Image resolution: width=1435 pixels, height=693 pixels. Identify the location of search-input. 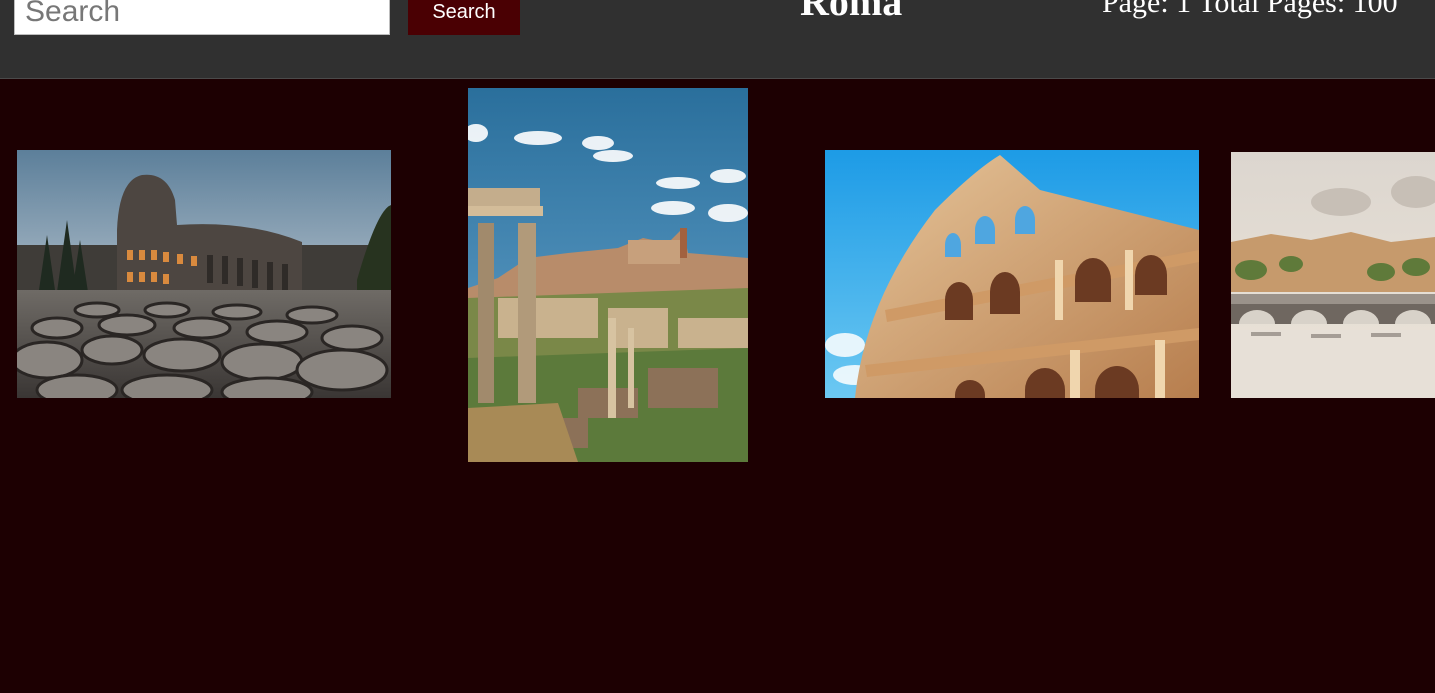
(202, 17).